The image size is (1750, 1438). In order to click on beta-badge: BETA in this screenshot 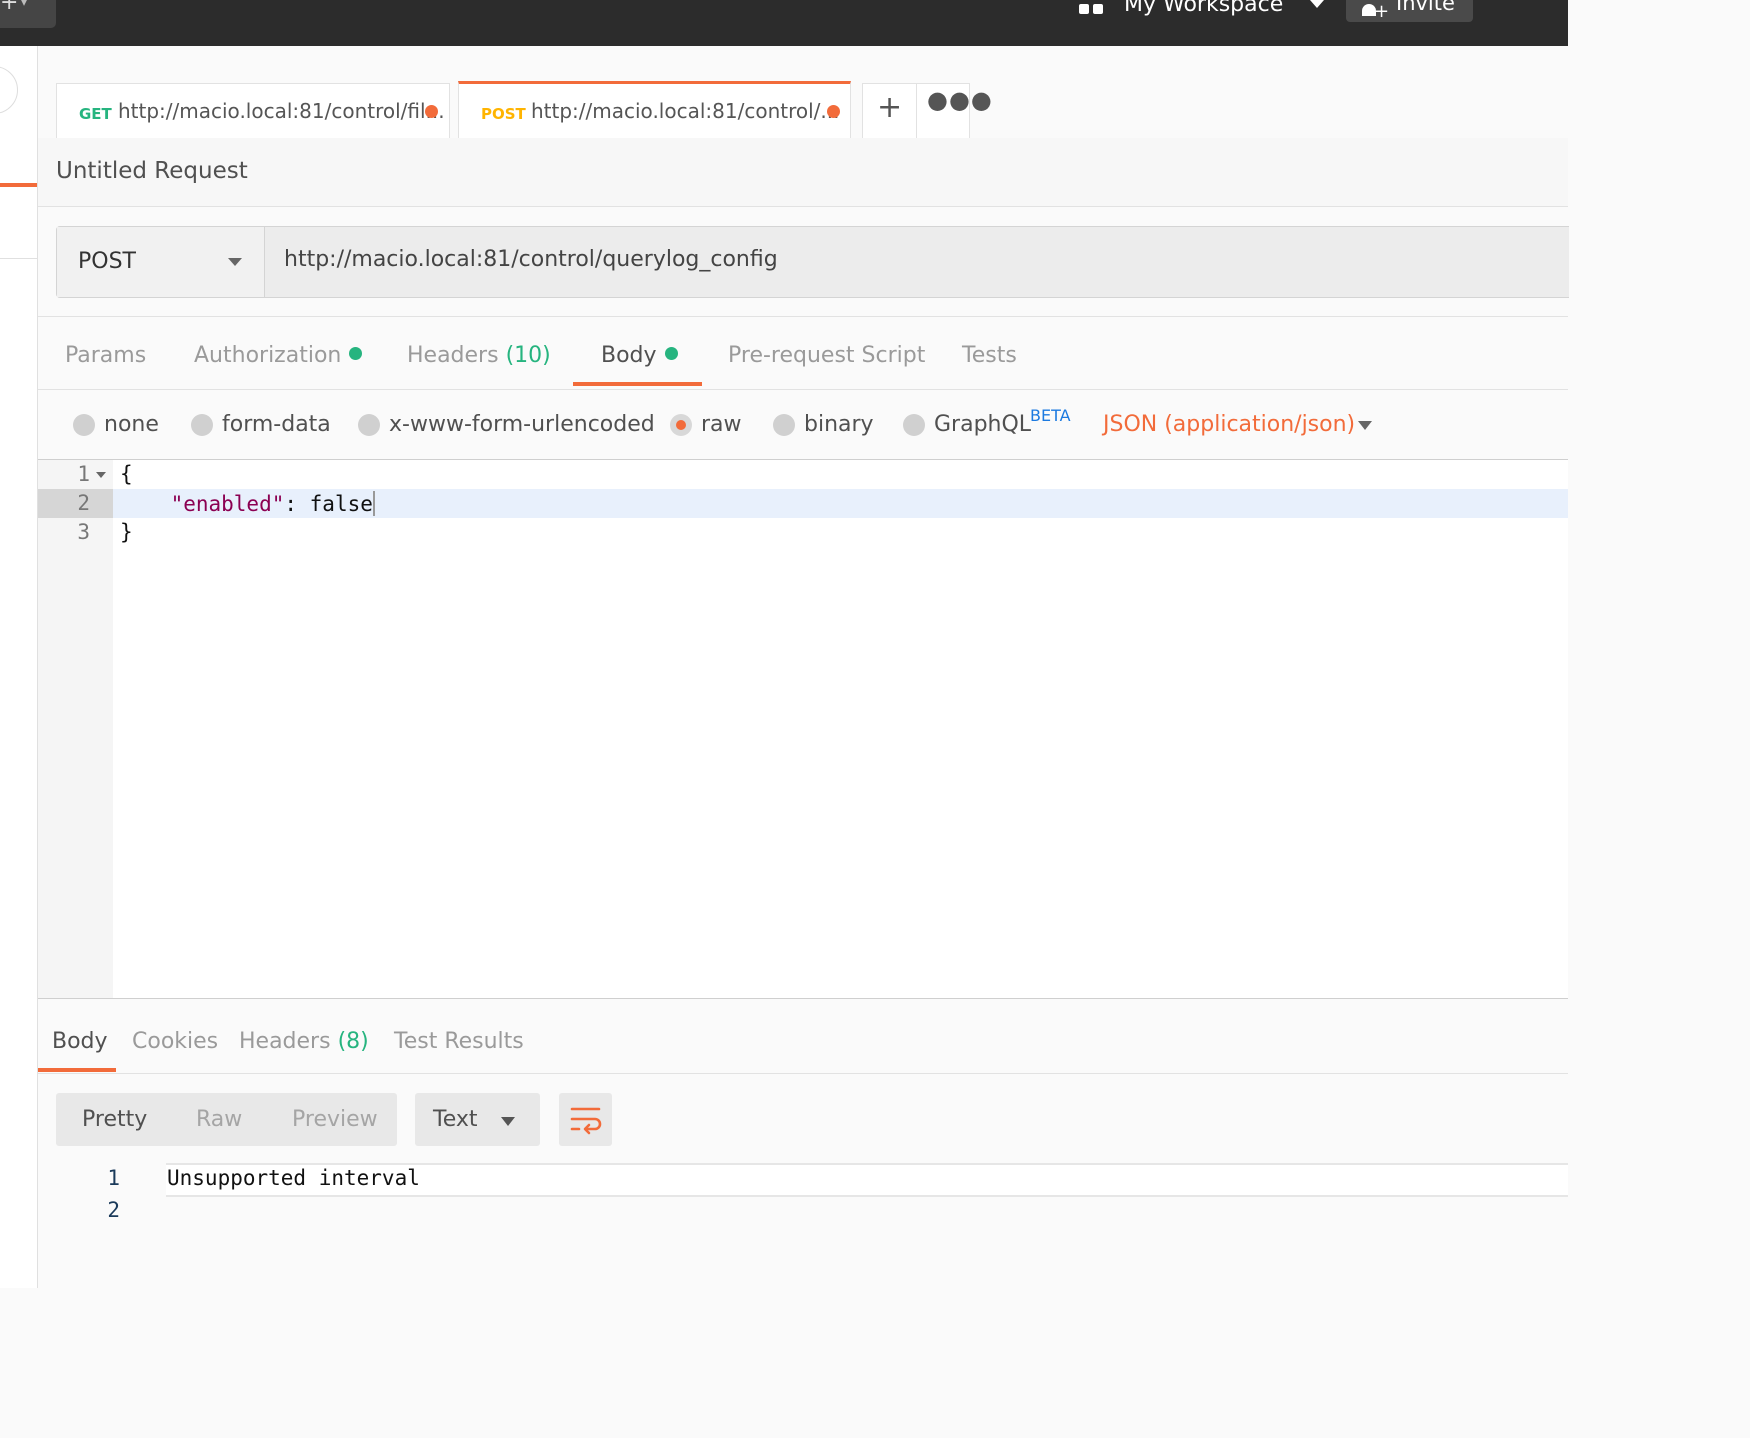, I will do `click(1050, 415)`.